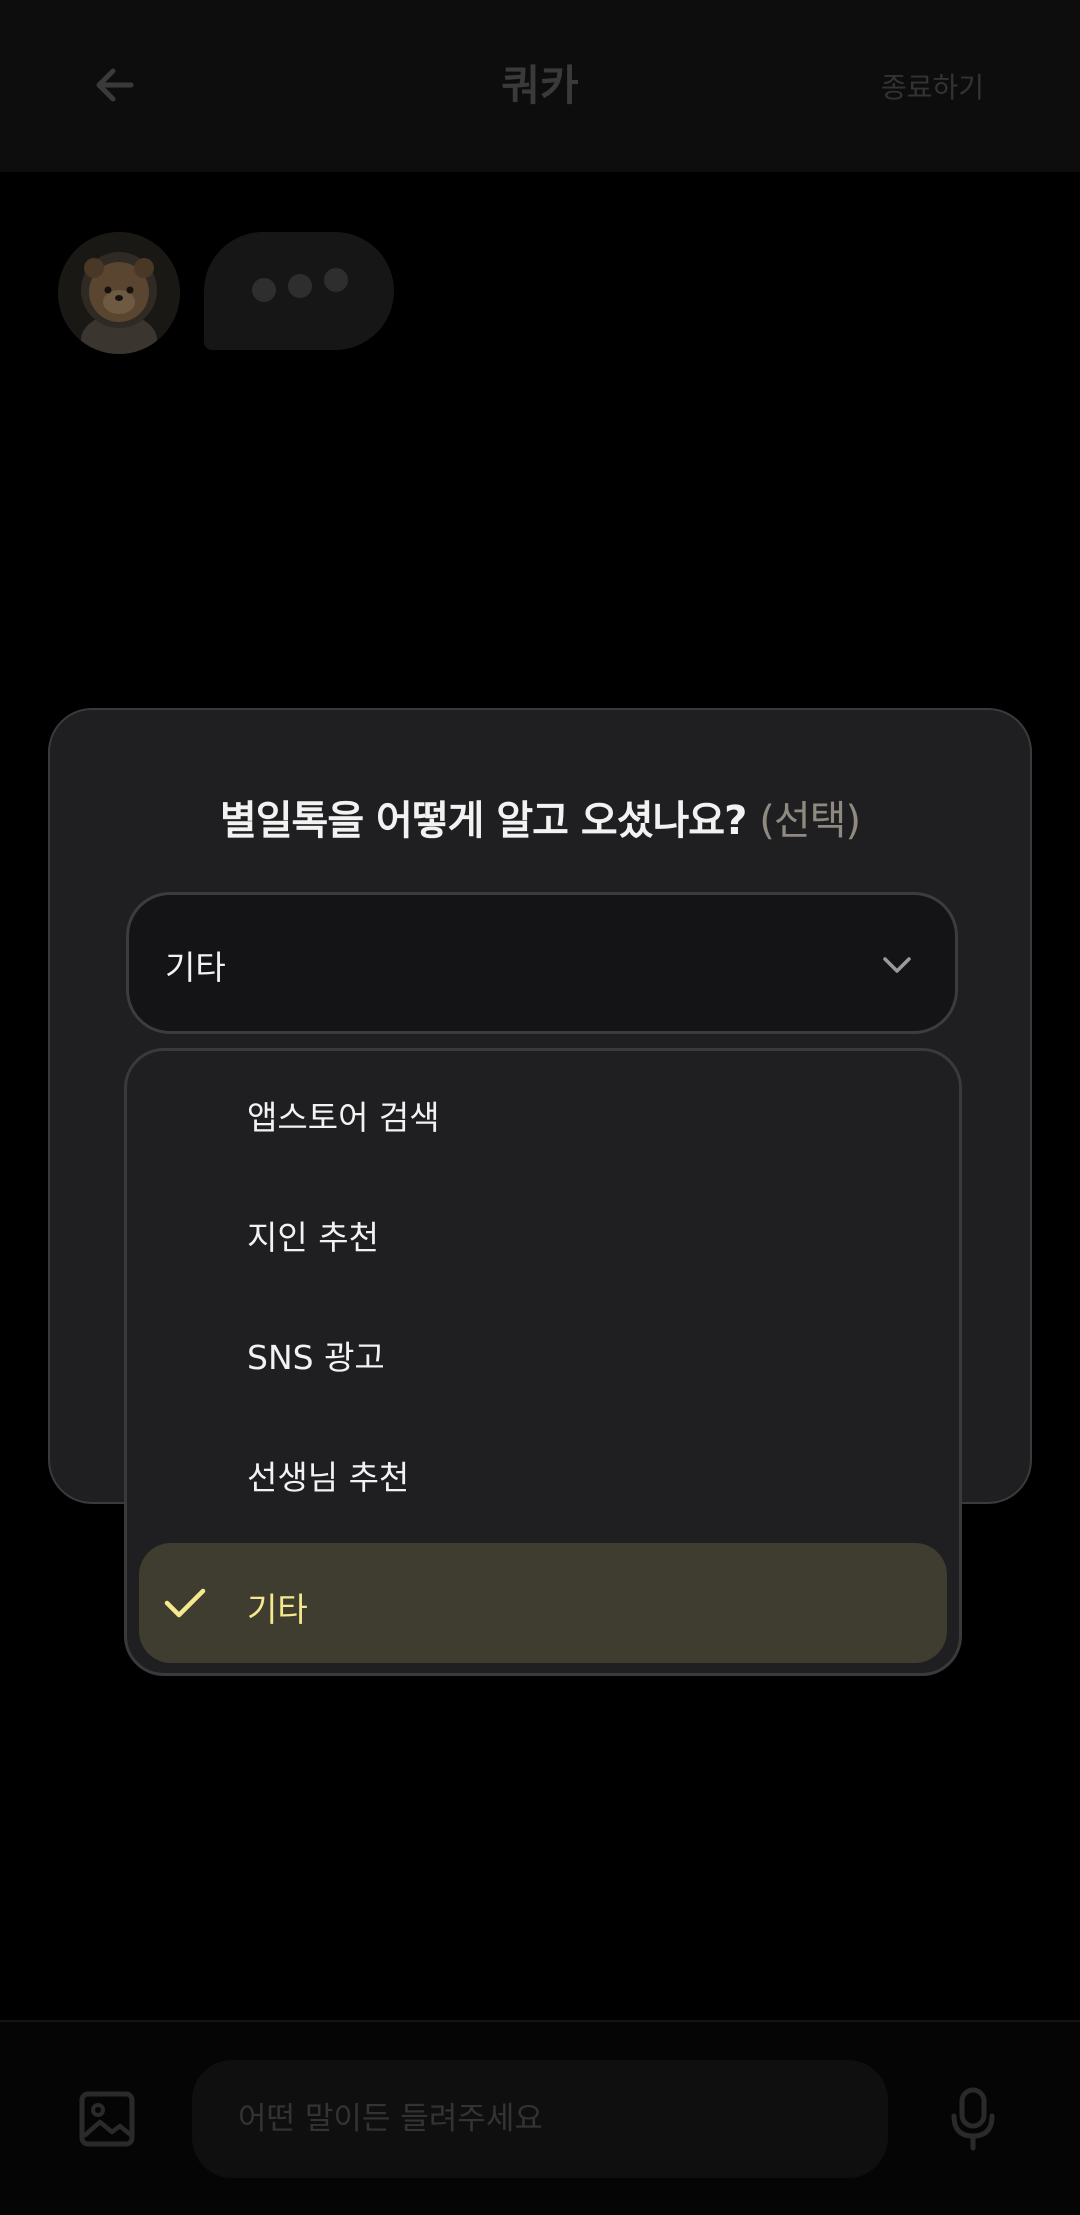 This screenshot has width=1080, height=2215. Describe the element at coordinates (932, 86) in the screenshot. I see `end-chat-button: 종료하기` at that location.